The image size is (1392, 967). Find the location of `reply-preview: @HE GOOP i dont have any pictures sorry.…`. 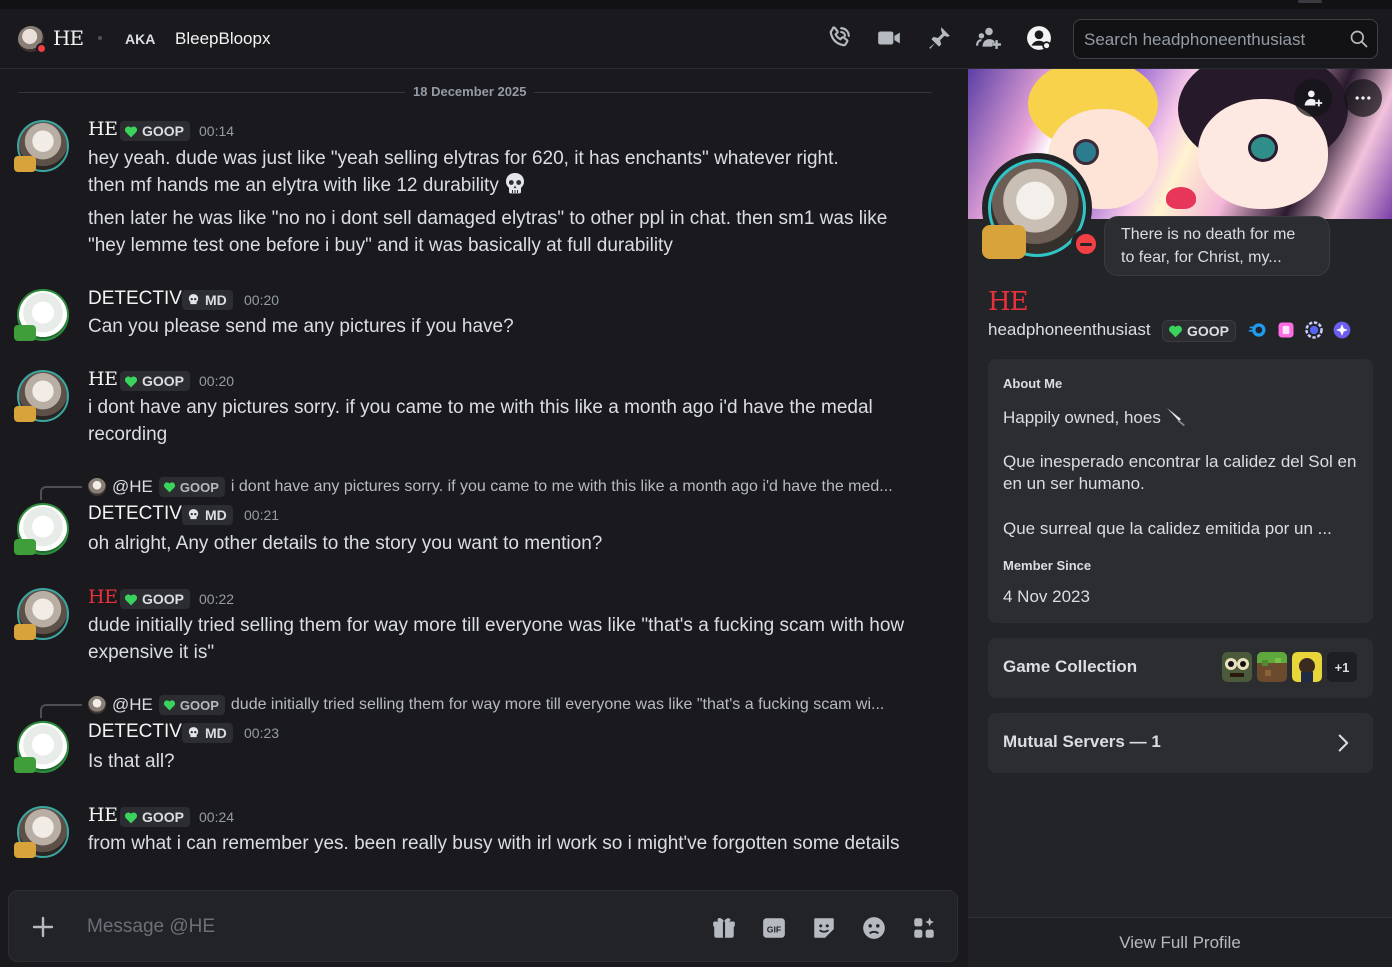

reply-preview: @HE GOOP i dont have any pictures sorry.… is located at coordinates (490, 487).